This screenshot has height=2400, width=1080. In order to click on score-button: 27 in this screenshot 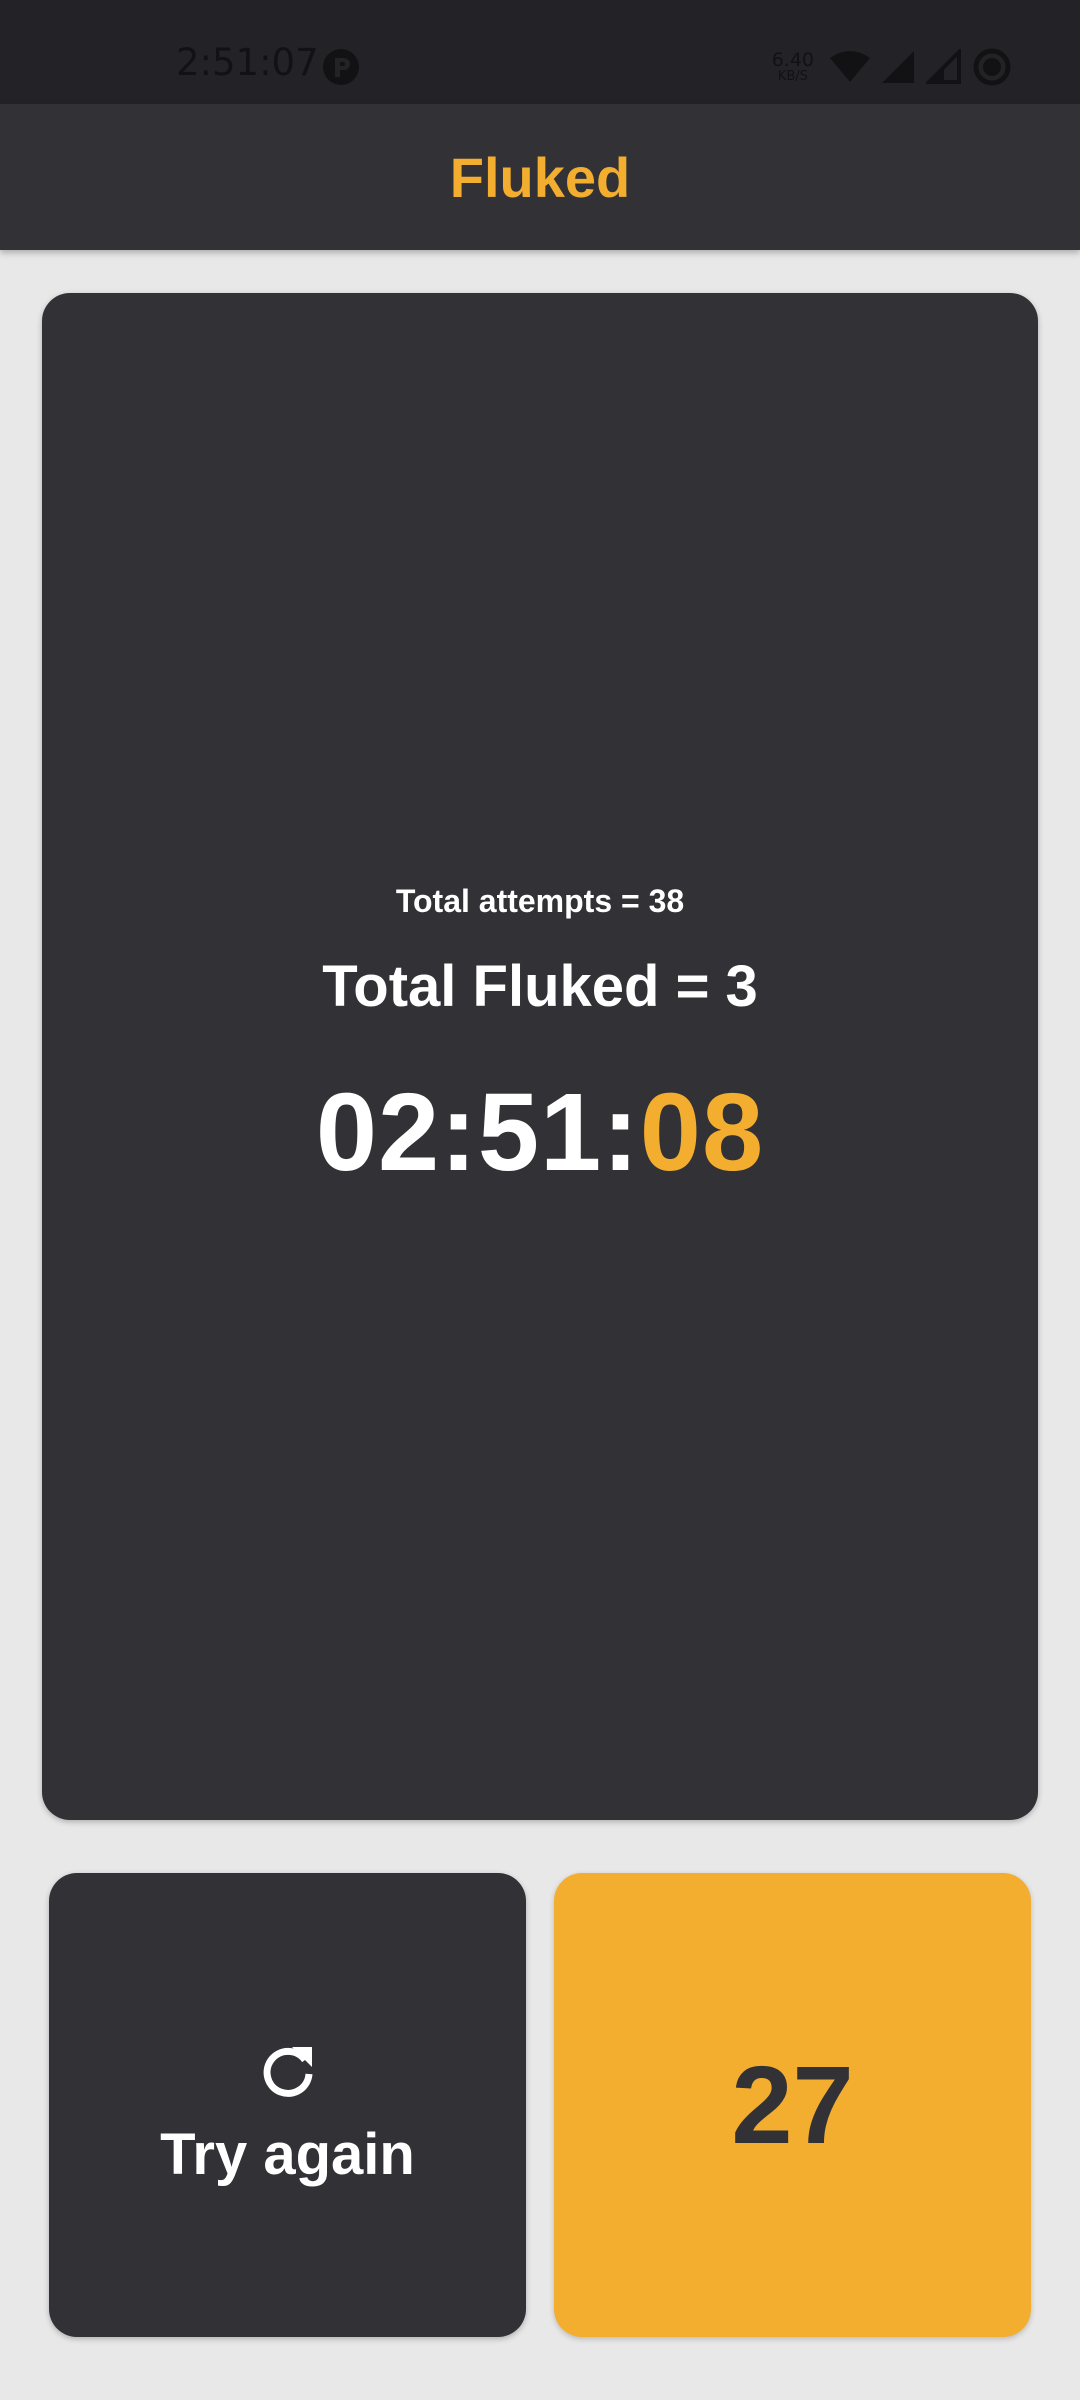, I will do `click(792, 2105)`.